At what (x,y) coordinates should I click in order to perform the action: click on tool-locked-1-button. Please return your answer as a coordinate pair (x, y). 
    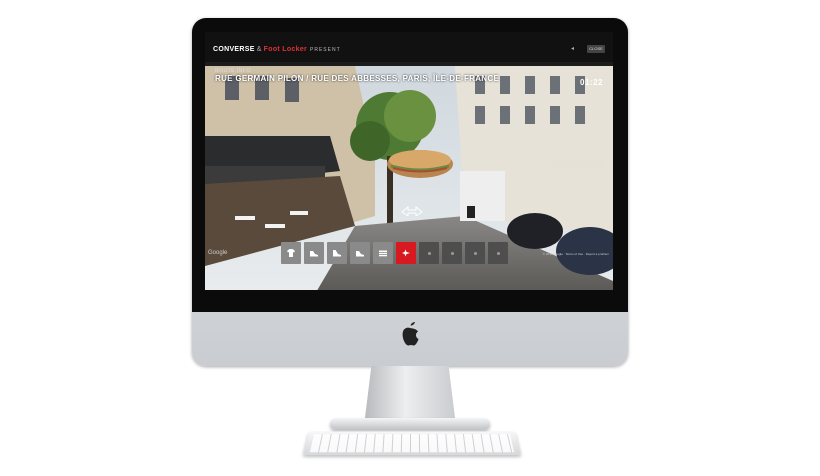
    Looking at the image, I should click on (429, 253).